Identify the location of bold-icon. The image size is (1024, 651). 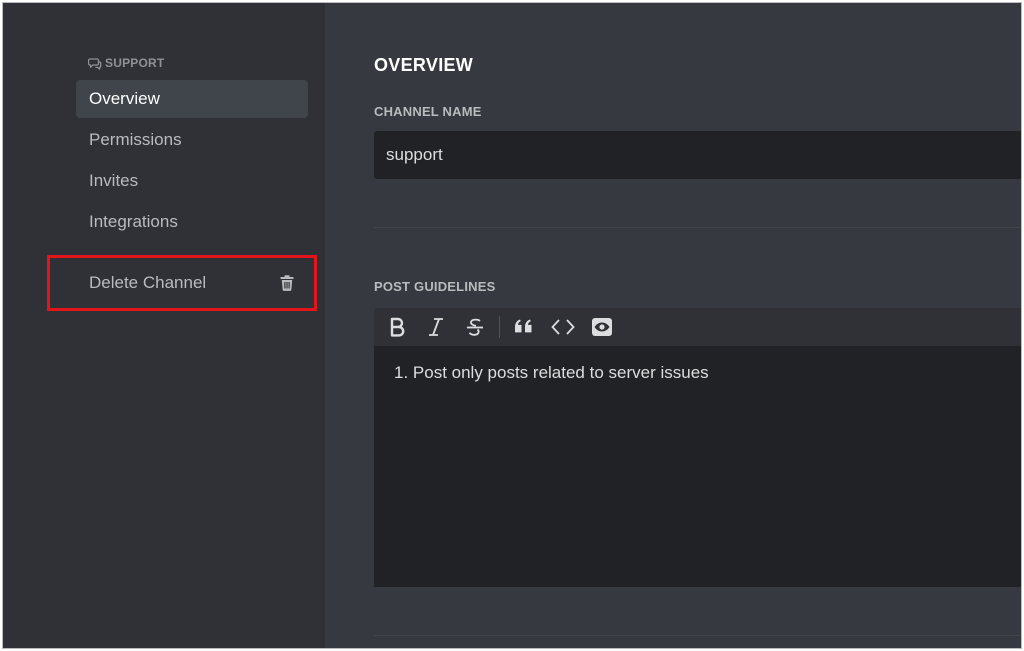
(397, 327).